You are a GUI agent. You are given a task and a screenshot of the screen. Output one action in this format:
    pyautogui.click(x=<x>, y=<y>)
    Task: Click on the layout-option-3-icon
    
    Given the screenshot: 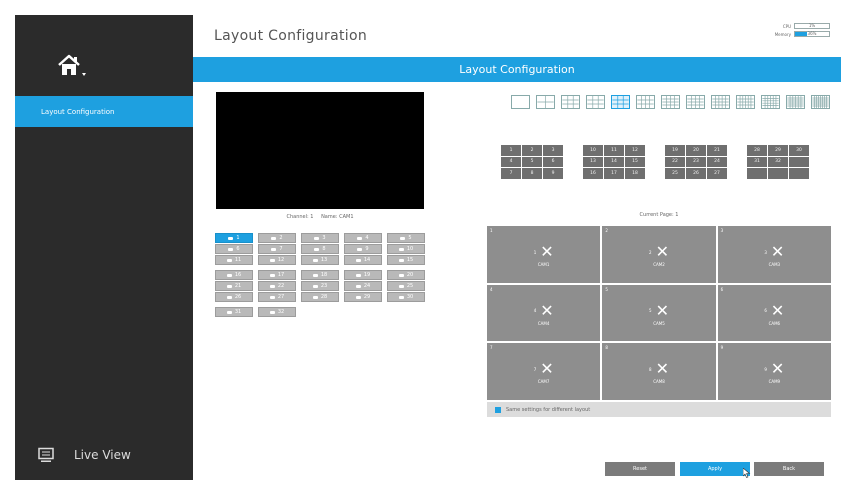 What is the action you would take?
    pyautogui.click(x=570, y=102)
    